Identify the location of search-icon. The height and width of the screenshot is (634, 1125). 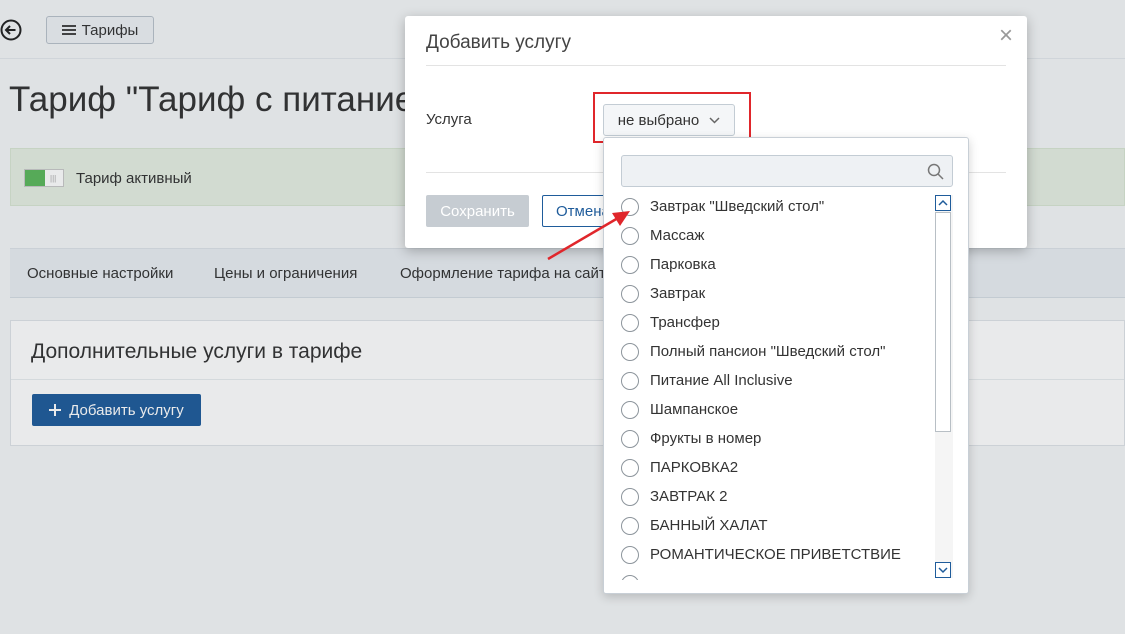
(935, 171).